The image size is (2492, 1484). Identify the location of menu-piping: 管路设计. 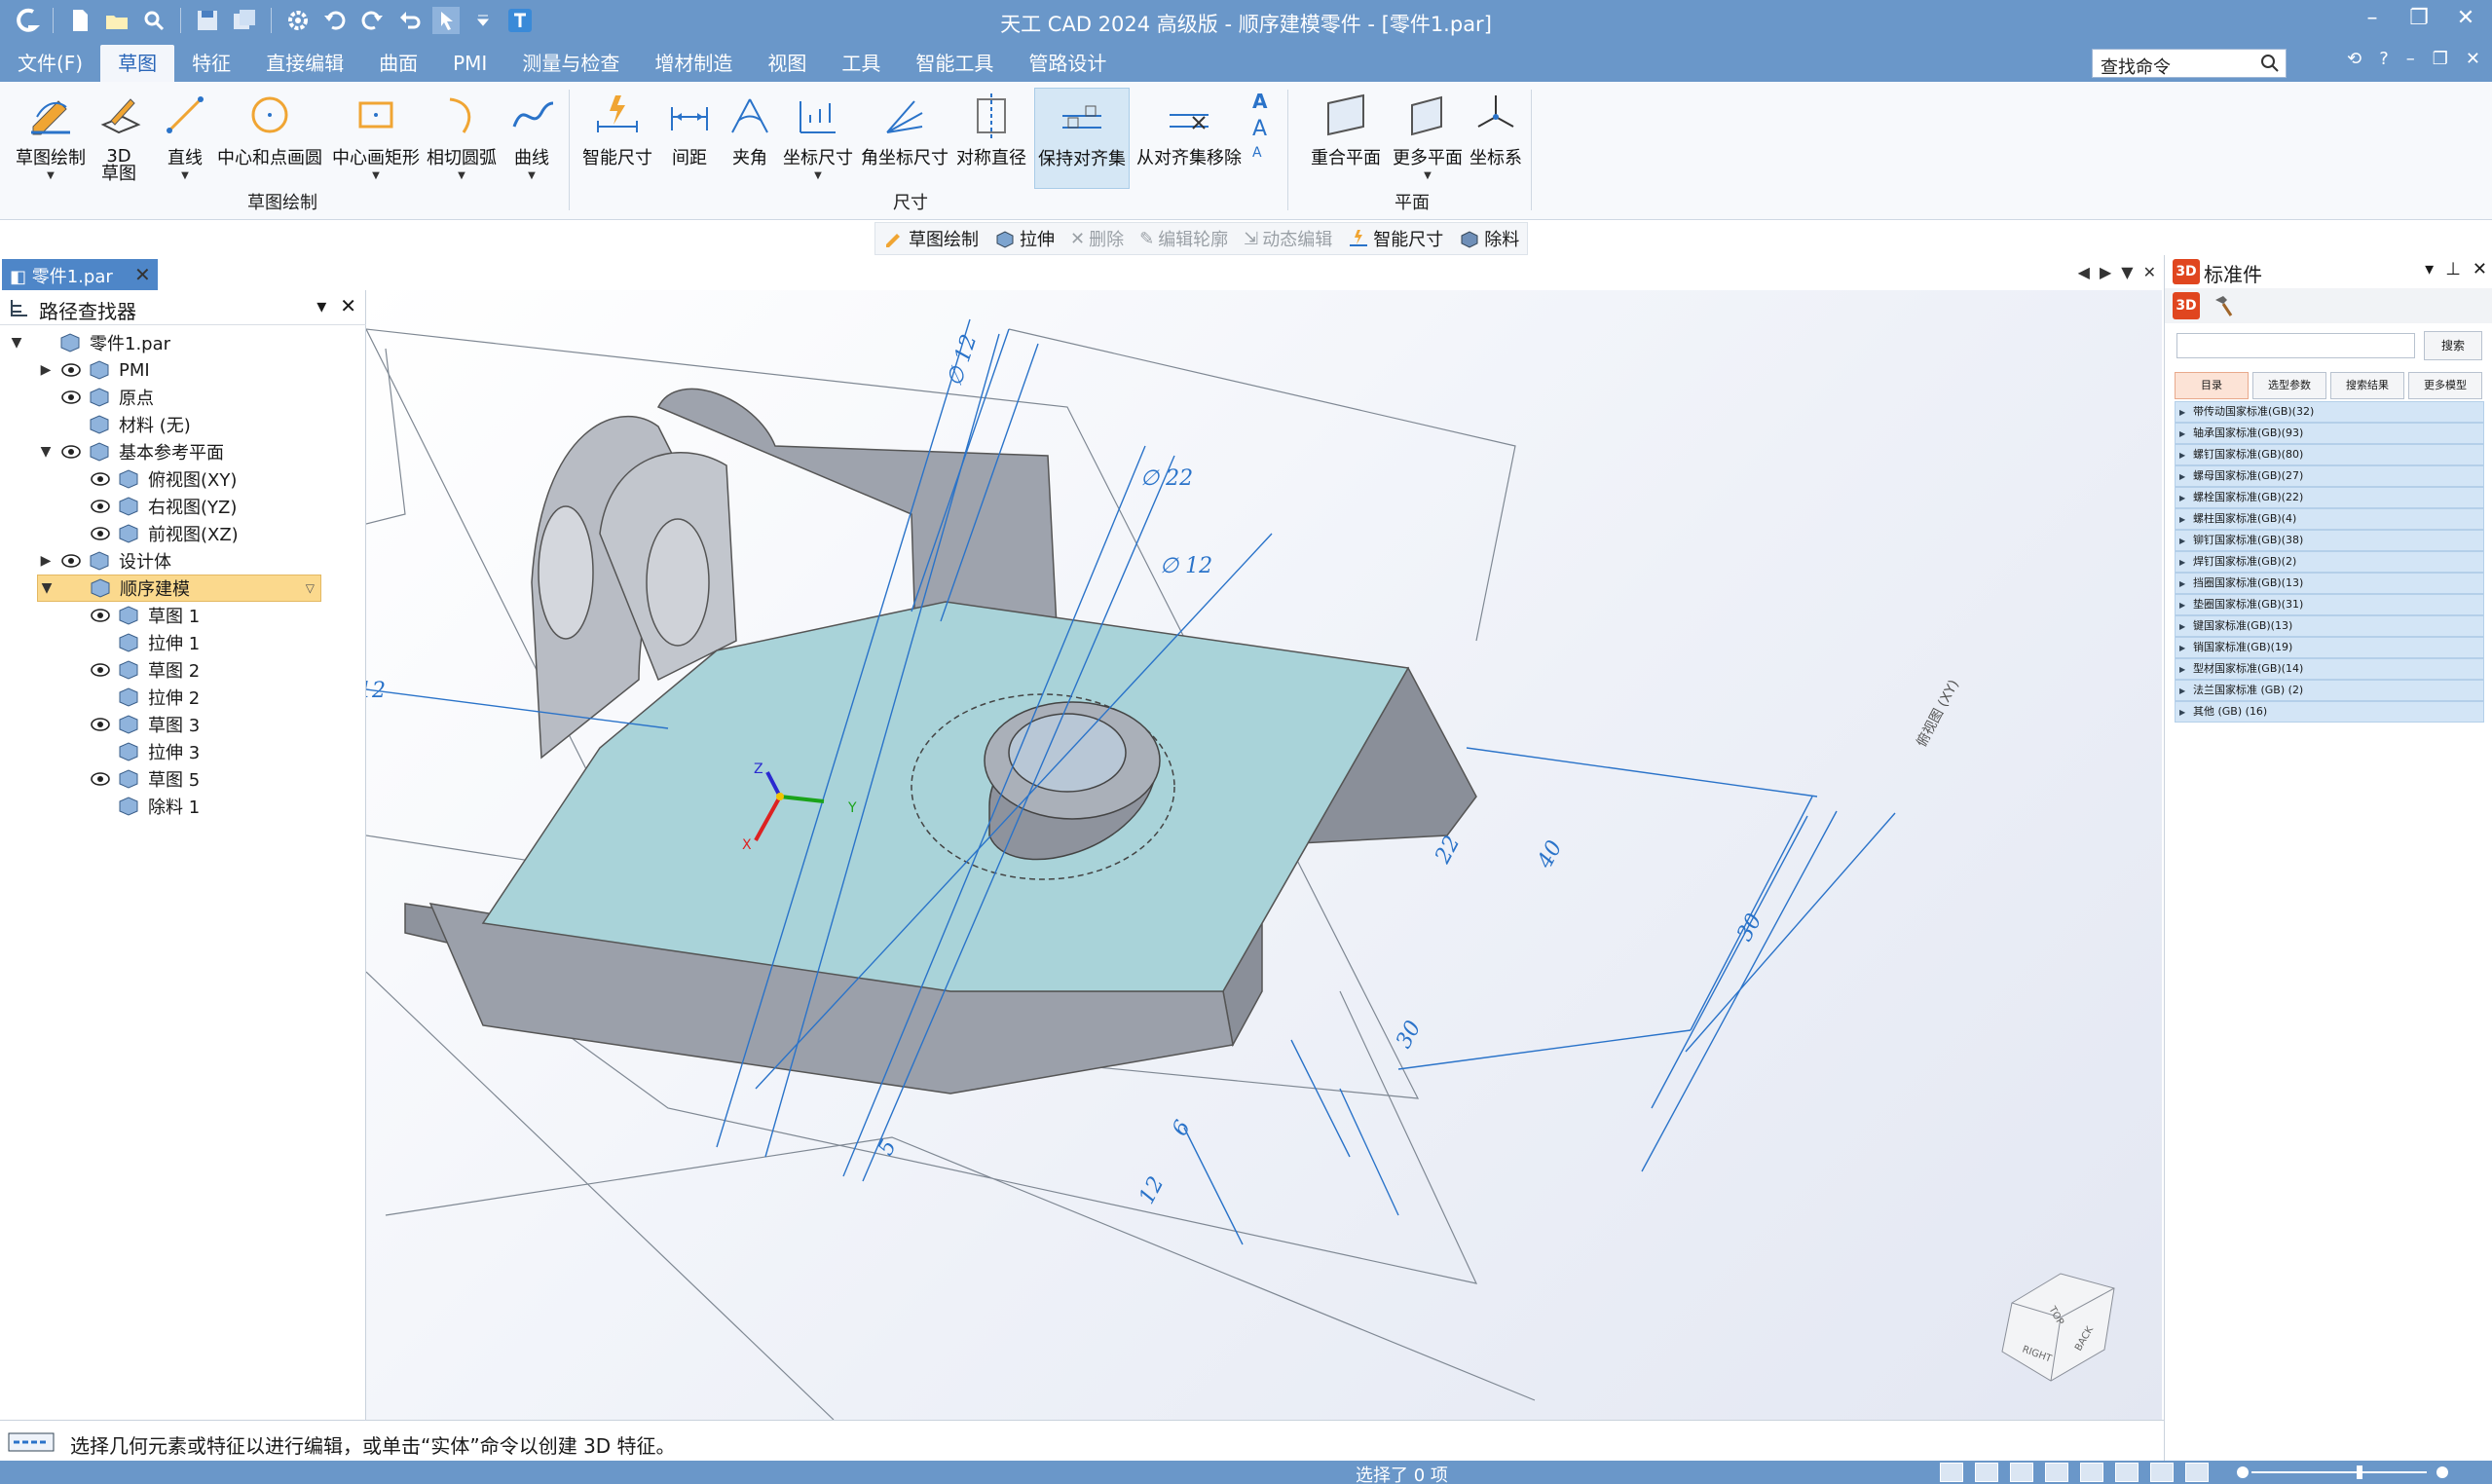
(1067, 63).